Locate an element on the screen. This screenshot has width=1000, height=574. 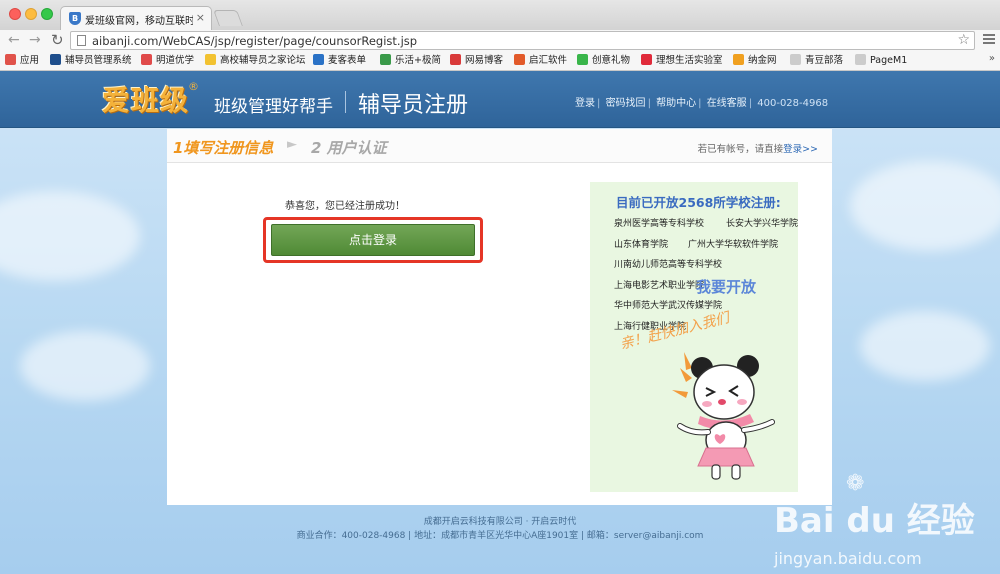
bookmark-item: 理想生活实验室 is located at coordinates (682, 60).